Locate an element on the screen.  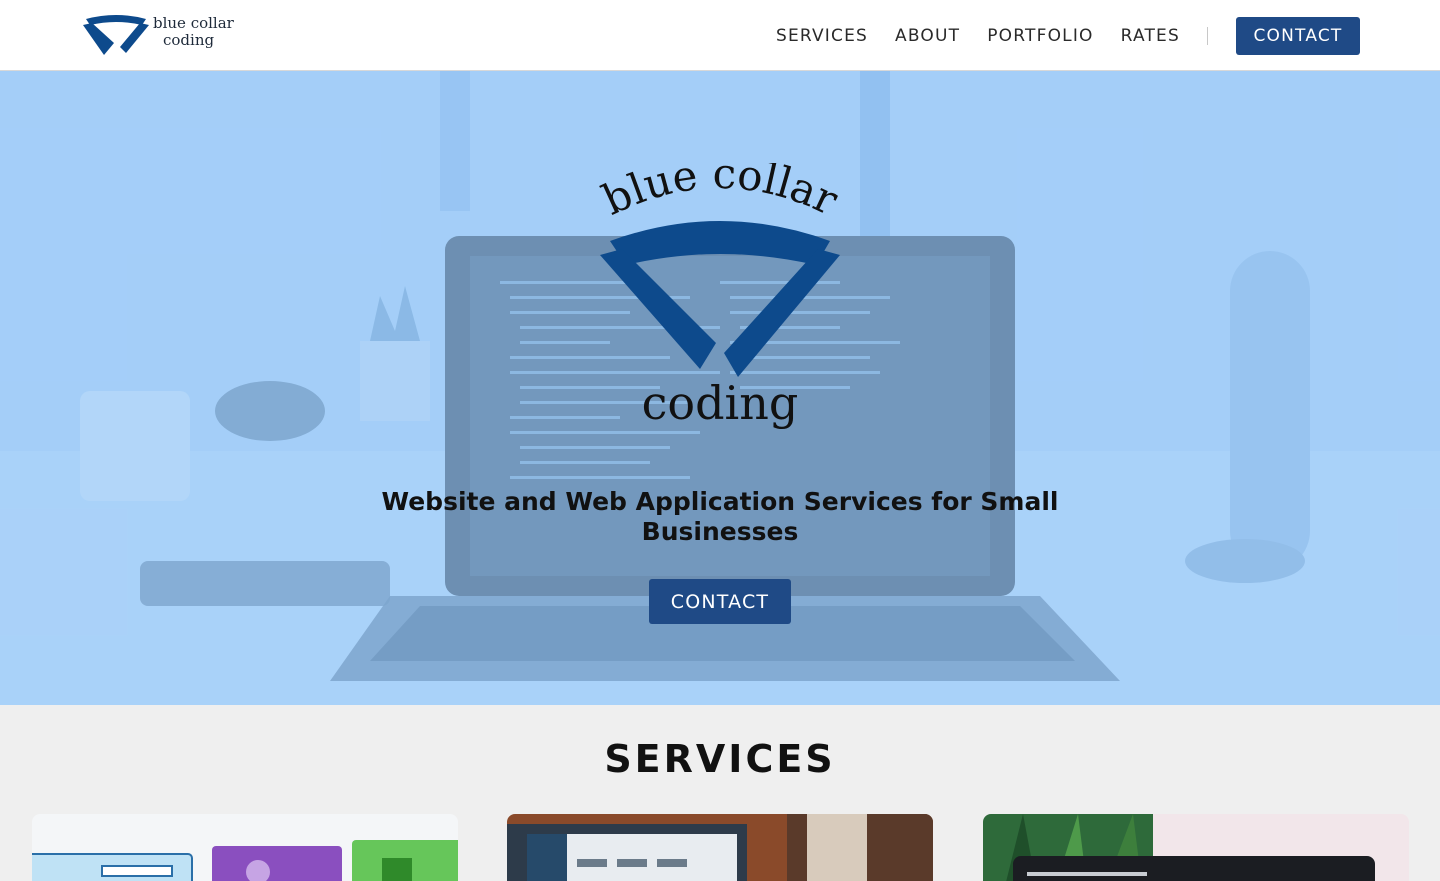
brand-line-1: blue collar is located at coordinates (193, 23).